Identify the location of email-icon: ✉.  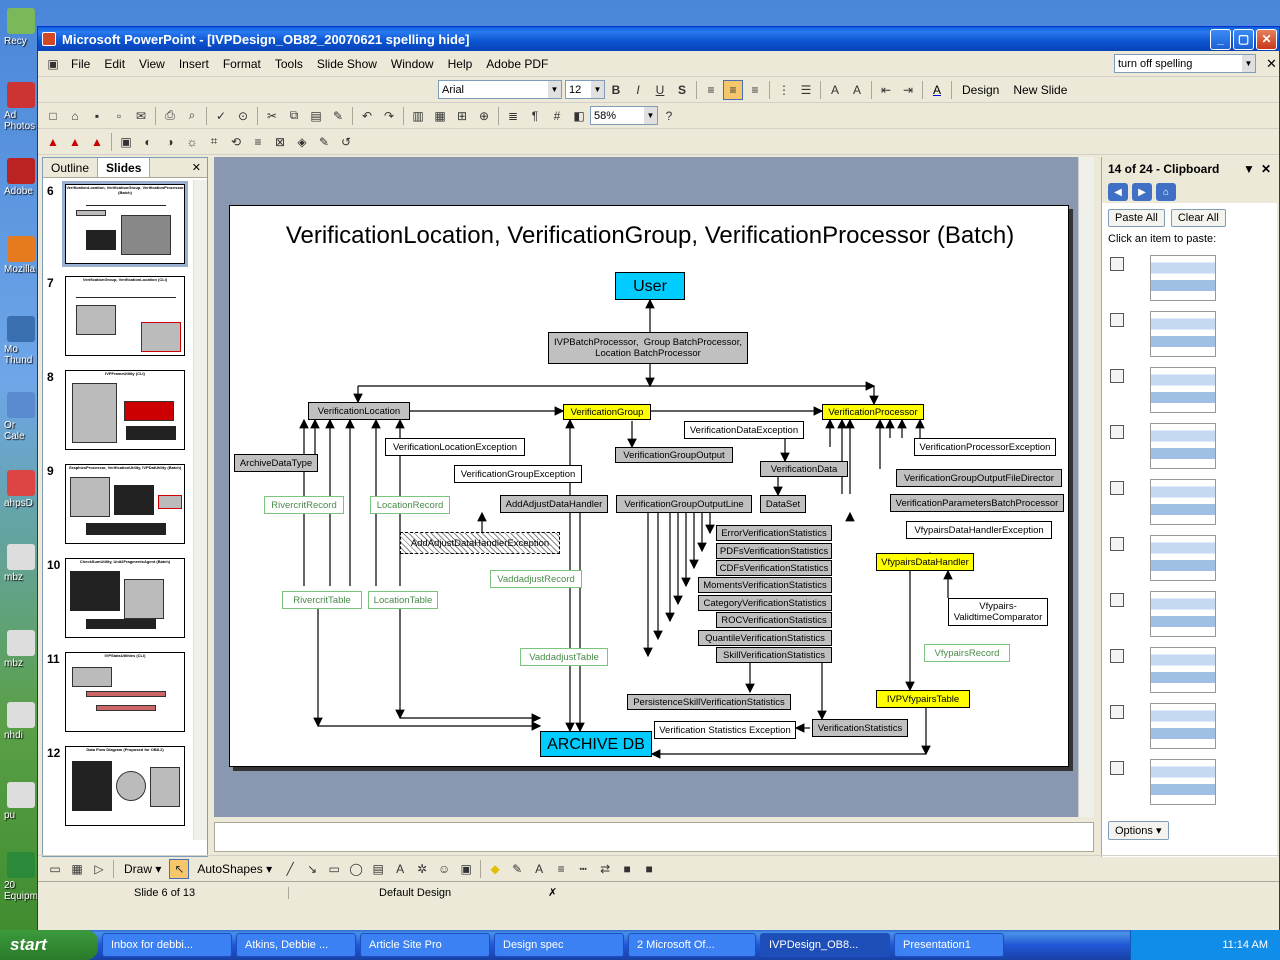
(141, 116).